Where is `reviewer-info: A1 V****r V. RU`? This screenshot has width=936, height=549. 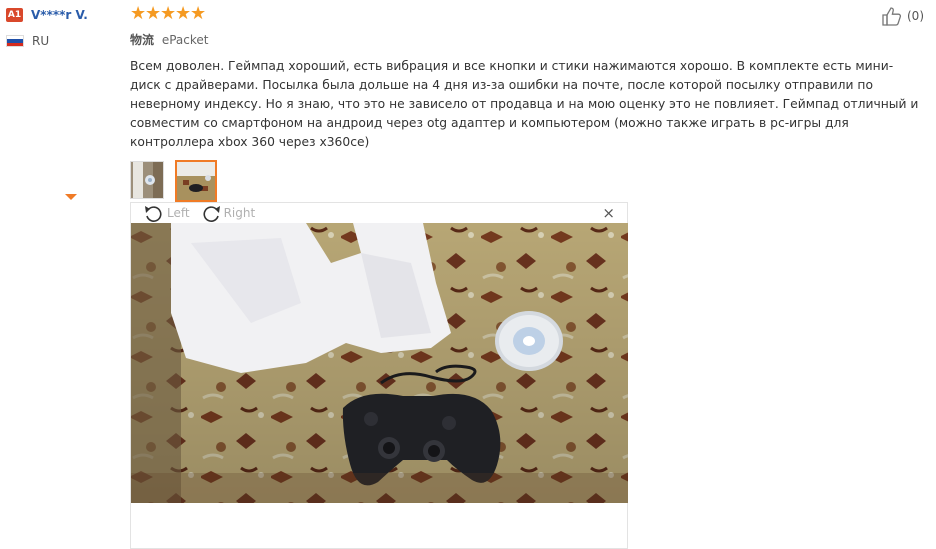
reviewer-info: A1 V****r V. RU is located at coordinates (66, 27).